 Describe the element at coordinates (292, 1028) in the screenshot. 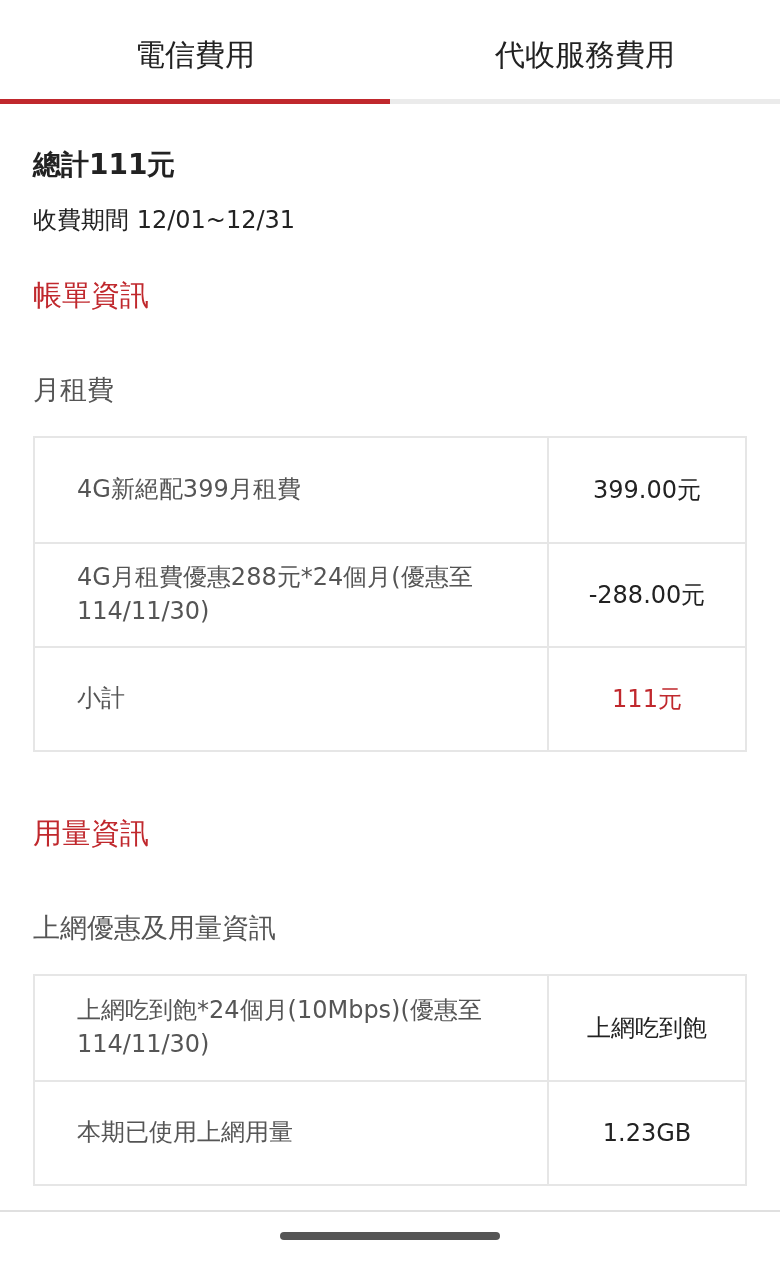

I see `item-cell: 上網吃到飽*24個月(10Mbps)(優惠至114/11/30)` at that location.